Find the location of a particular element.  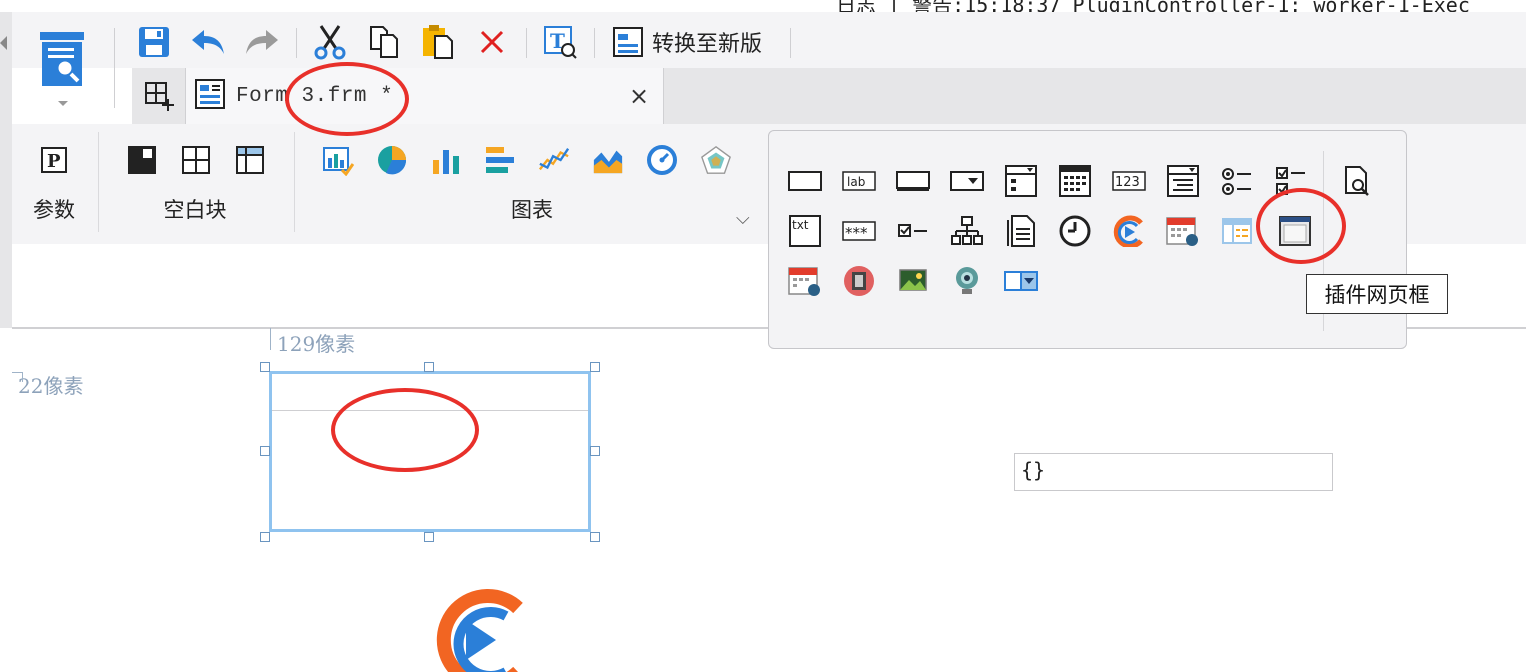

checkbox-icon is located at coordinates (912, 230).